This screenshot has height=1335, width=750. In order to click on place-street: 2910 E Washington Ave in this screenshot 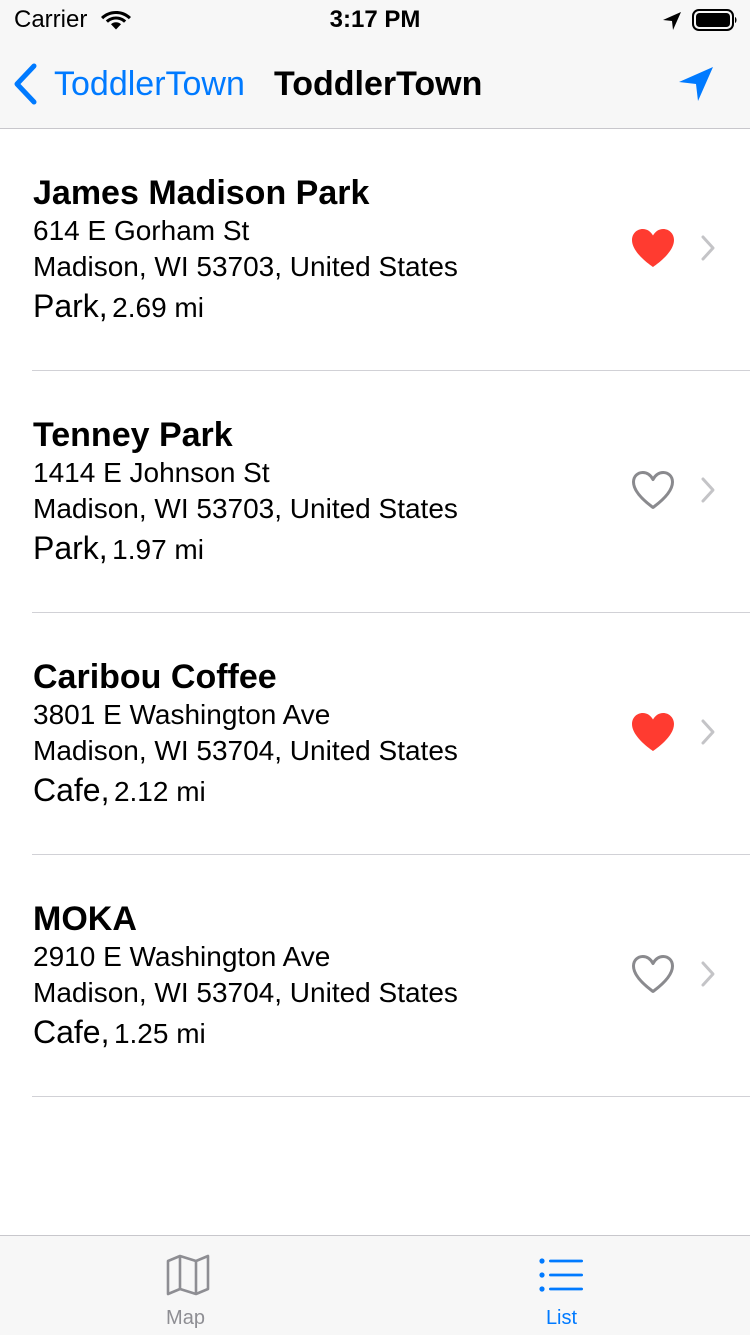, I will do `click(182, 956)`.